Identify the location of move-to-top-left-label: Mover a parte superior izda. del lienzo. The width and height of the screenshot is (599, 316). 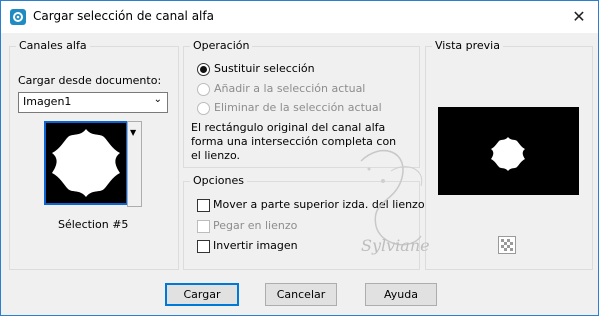
(319, 204).